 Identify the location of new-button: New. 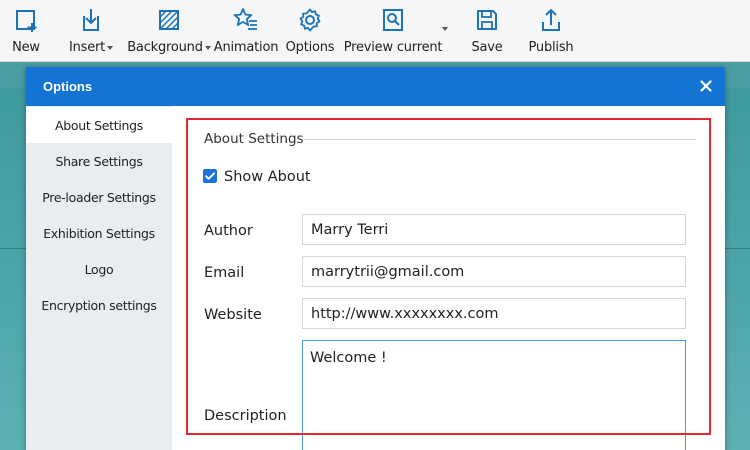
(26, 31).